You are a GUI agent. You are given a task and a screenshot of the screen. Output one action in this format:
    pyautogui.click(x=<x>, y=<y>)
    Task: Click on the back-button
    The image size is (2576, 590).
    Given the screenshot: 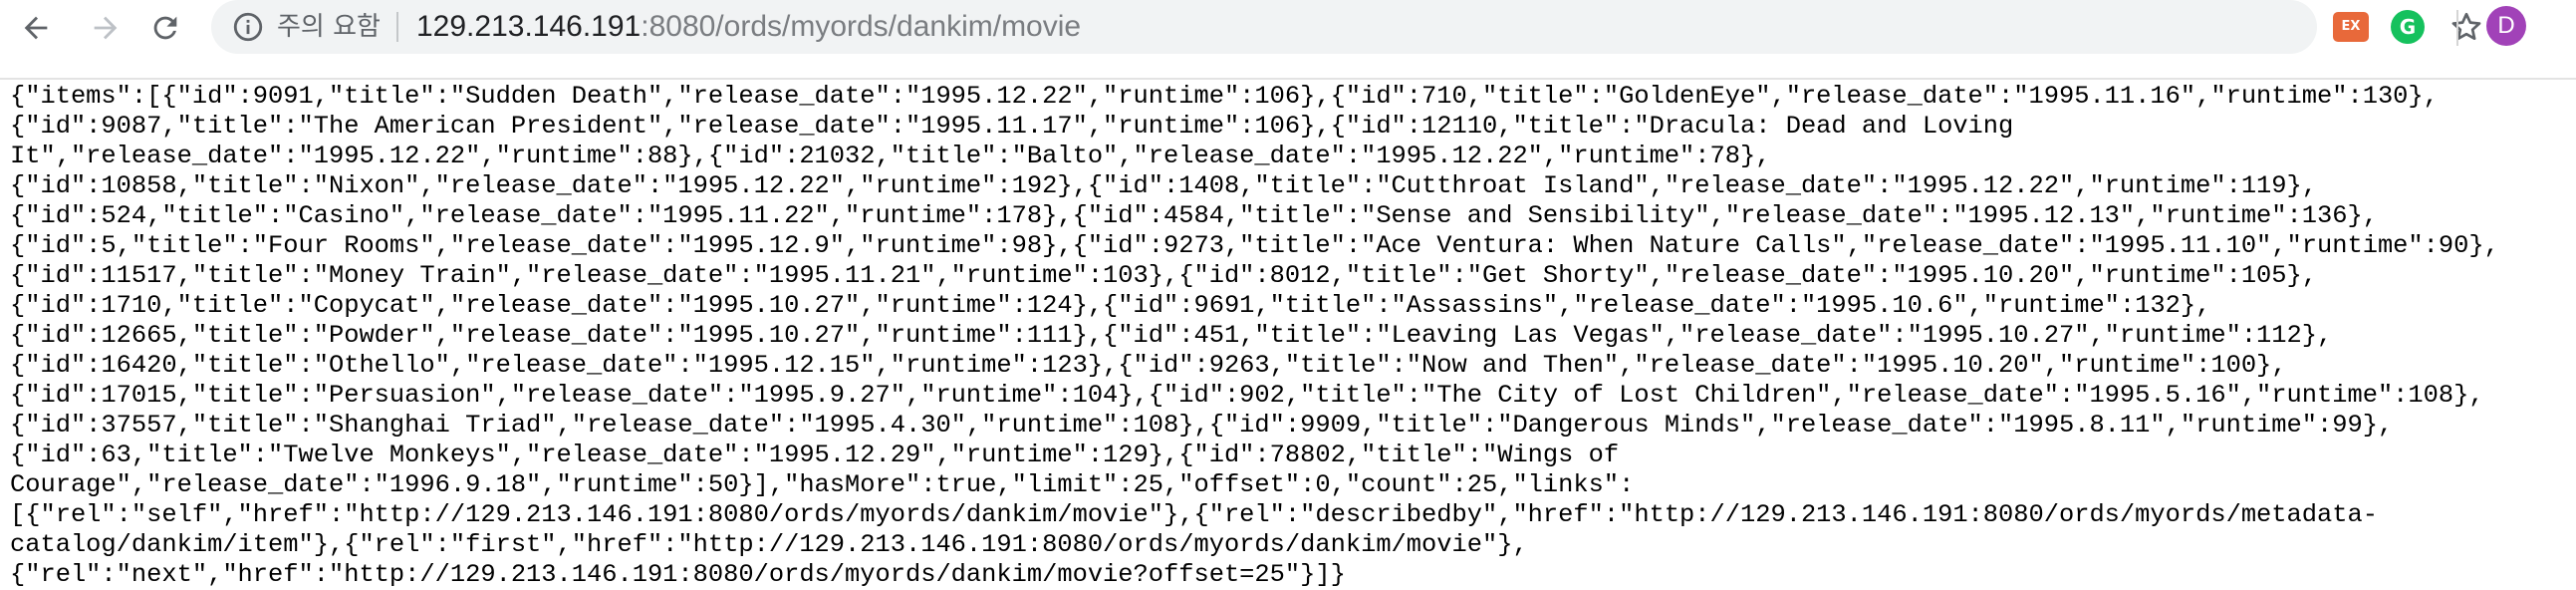 What is the action you would take?
    pyautogui.click(x=36, y=28)
    